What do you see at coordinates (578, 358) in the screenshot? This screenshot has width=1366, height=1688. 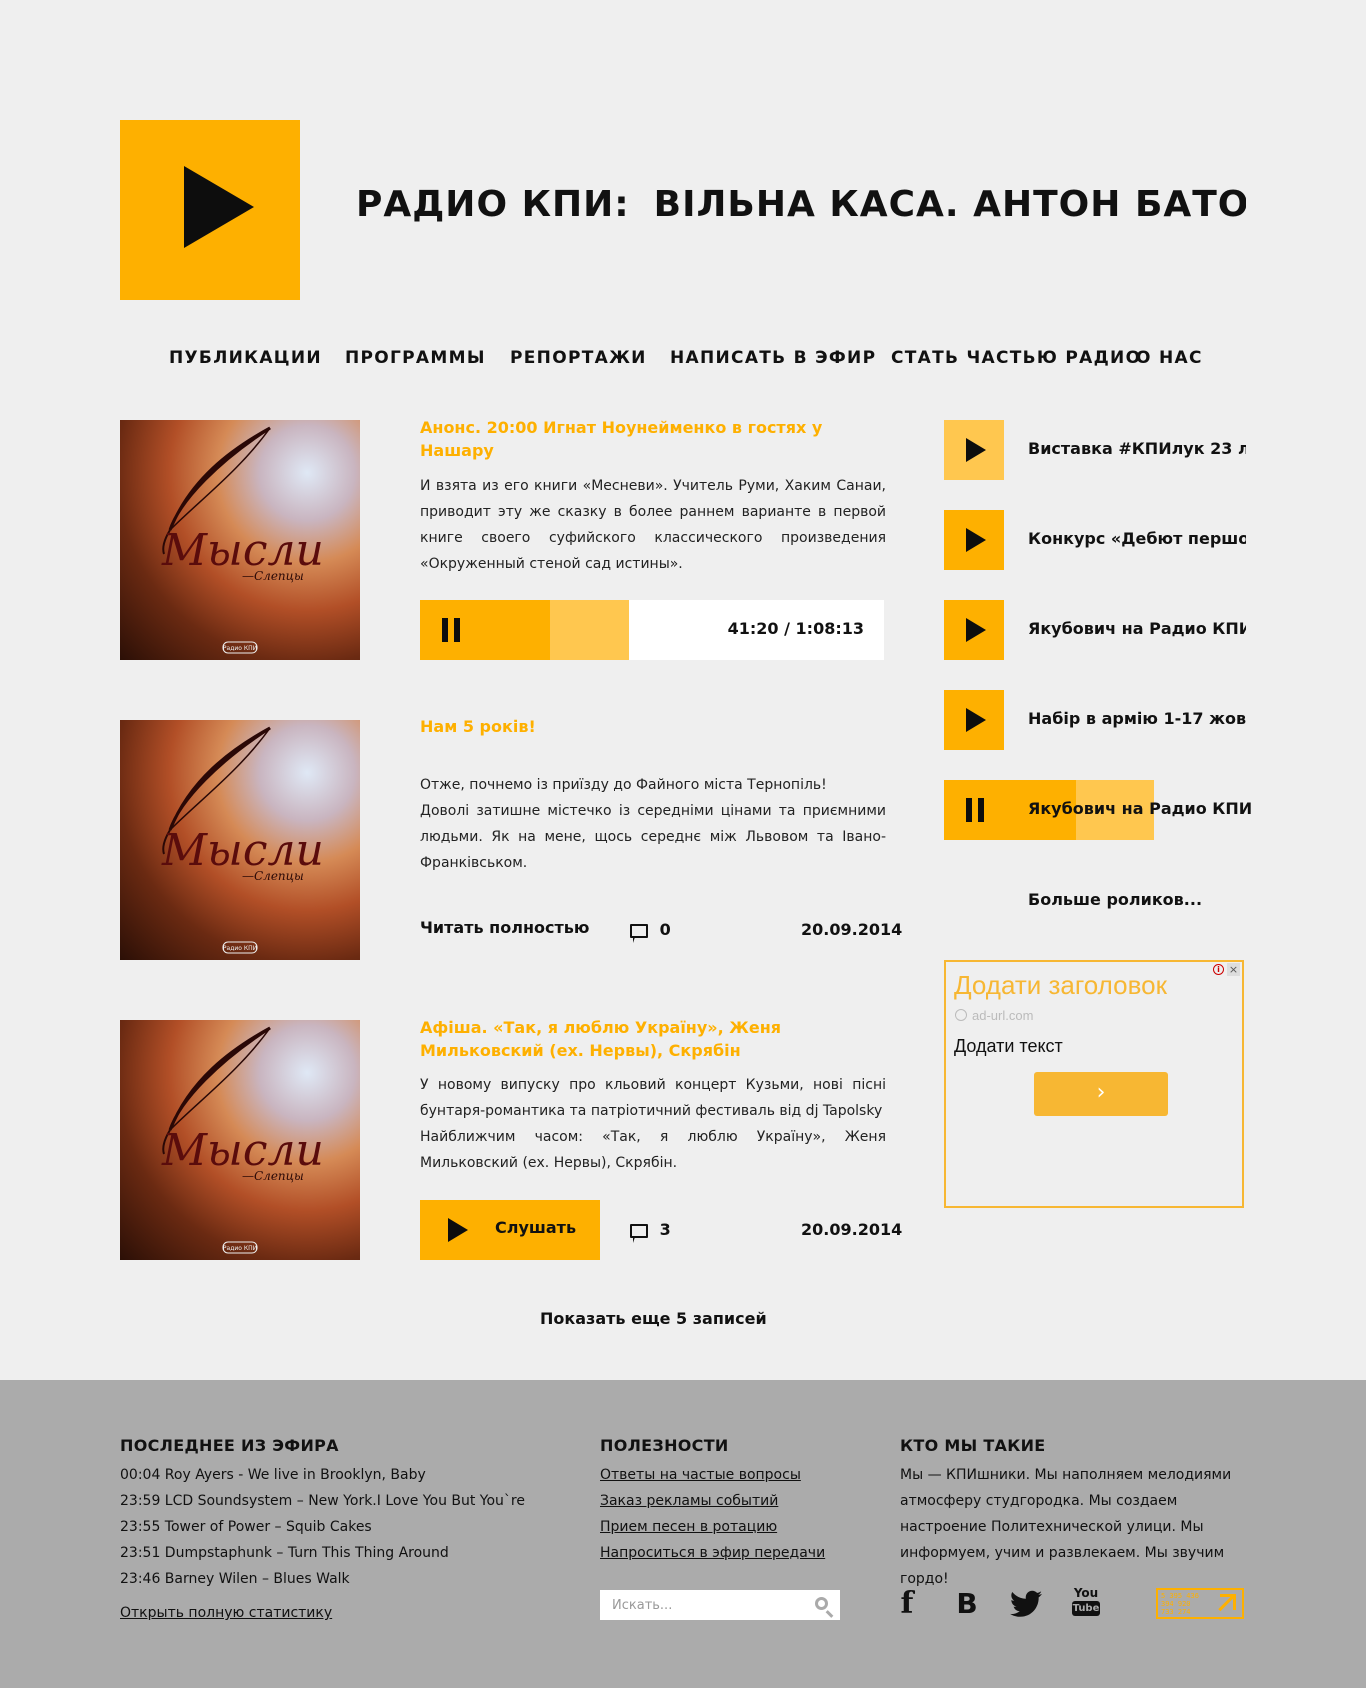 I see `nav-item-reports: РЕПОРТАЖИ` at bounding box center [578, 358].